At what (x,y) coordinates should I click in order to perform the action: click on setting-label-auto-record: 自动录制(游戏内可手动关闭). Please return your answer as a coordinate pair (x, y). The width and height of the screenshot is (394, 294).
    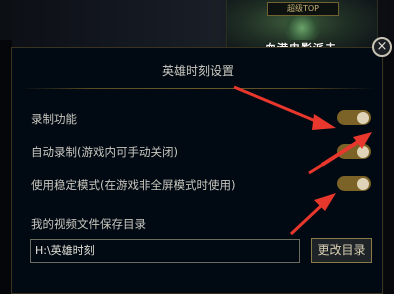
    Looking at the image, I should click on (104, 152).